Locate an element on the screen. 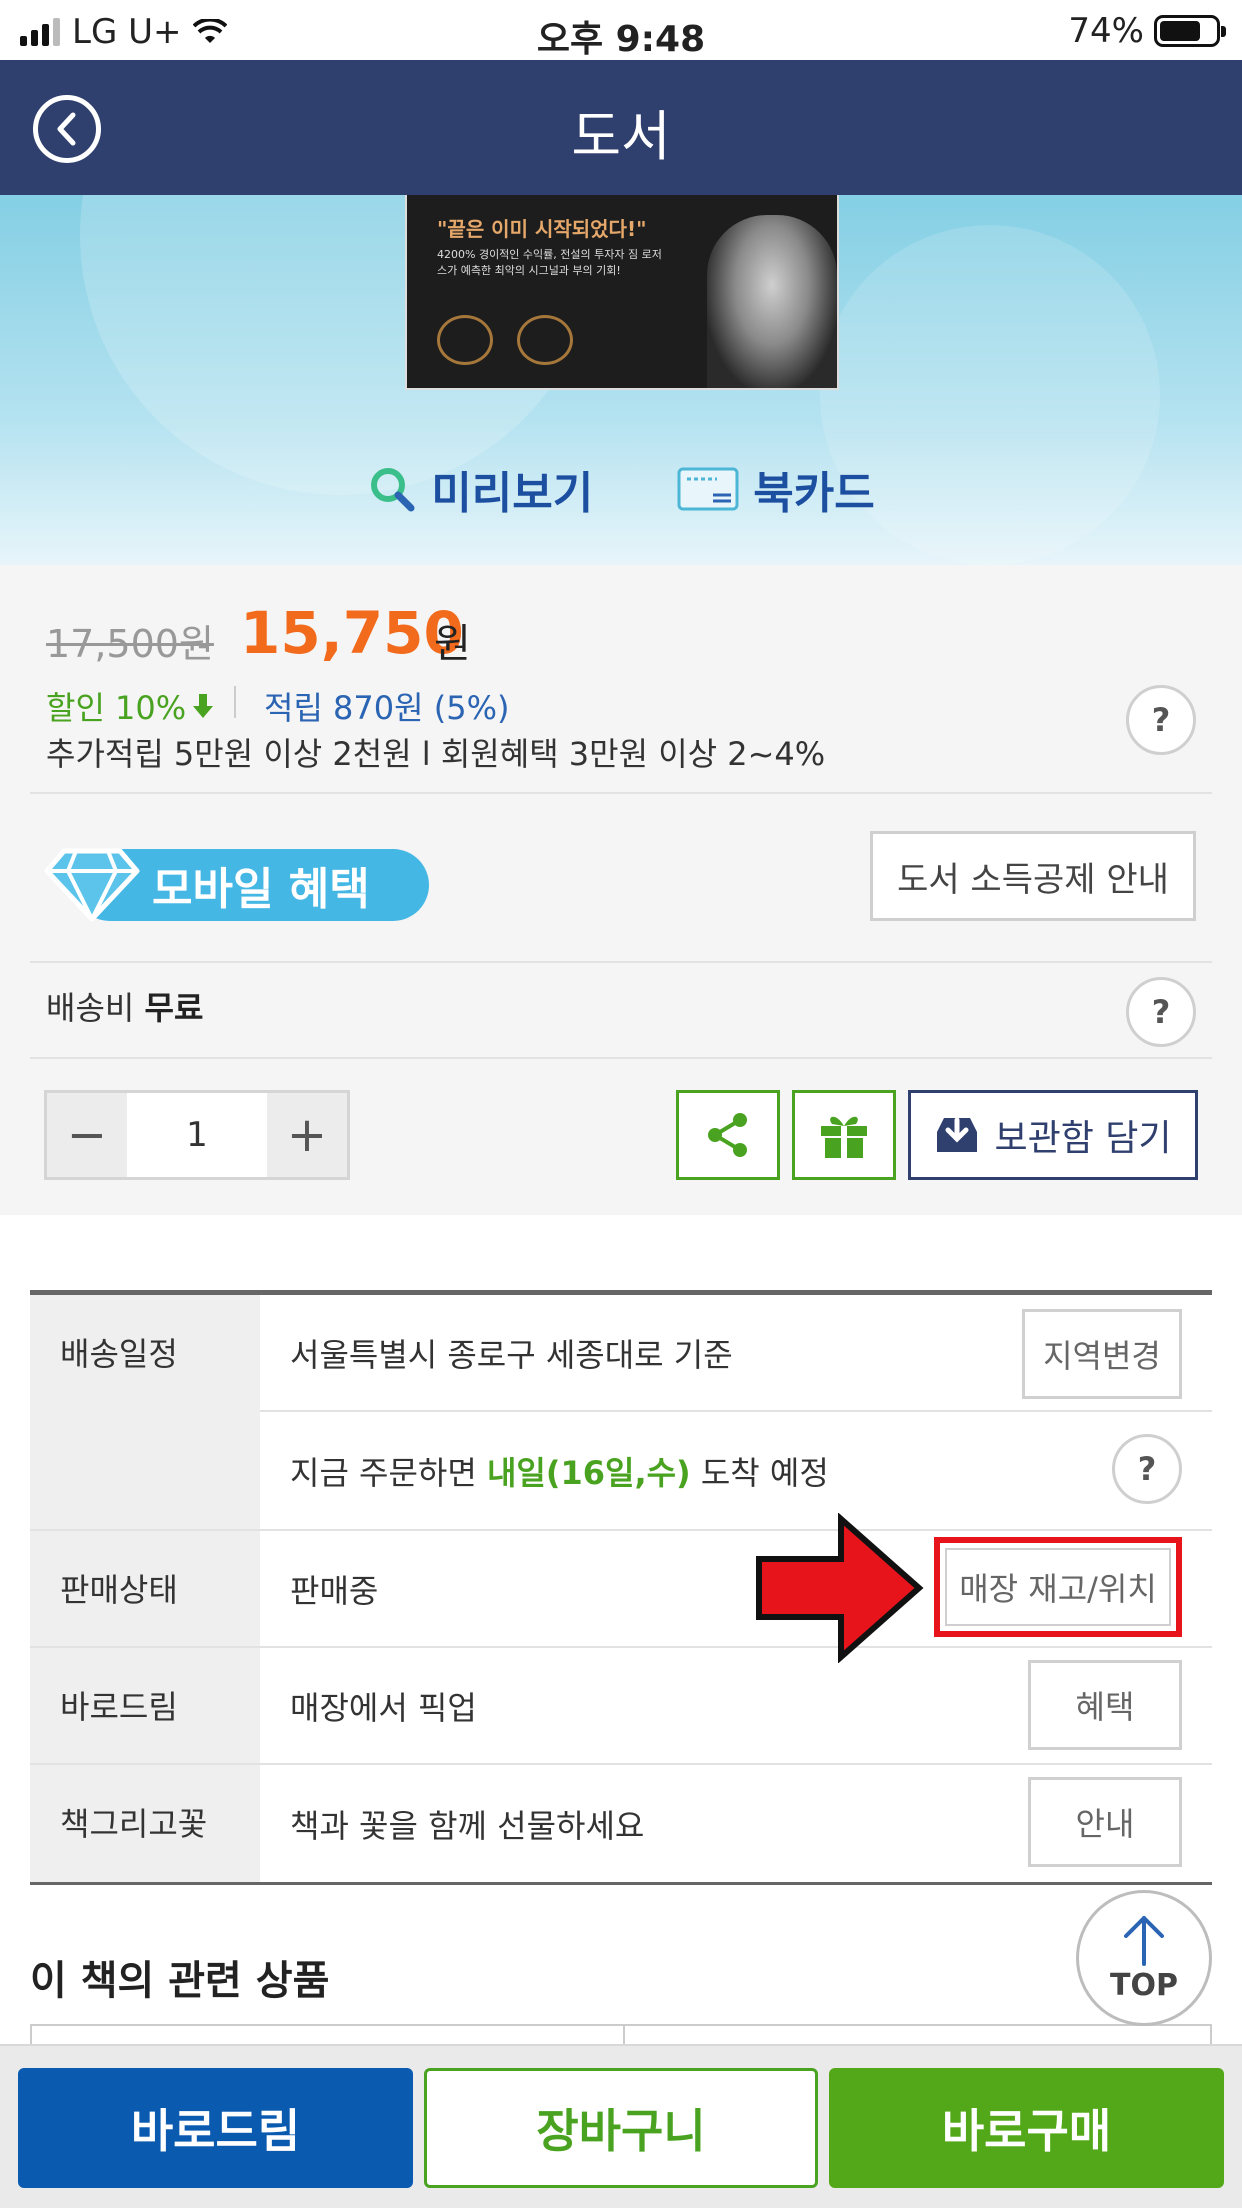 The height and width of the screenshot is (2208, 1242). currency-label: 원 is located at coordinates (452, 644).